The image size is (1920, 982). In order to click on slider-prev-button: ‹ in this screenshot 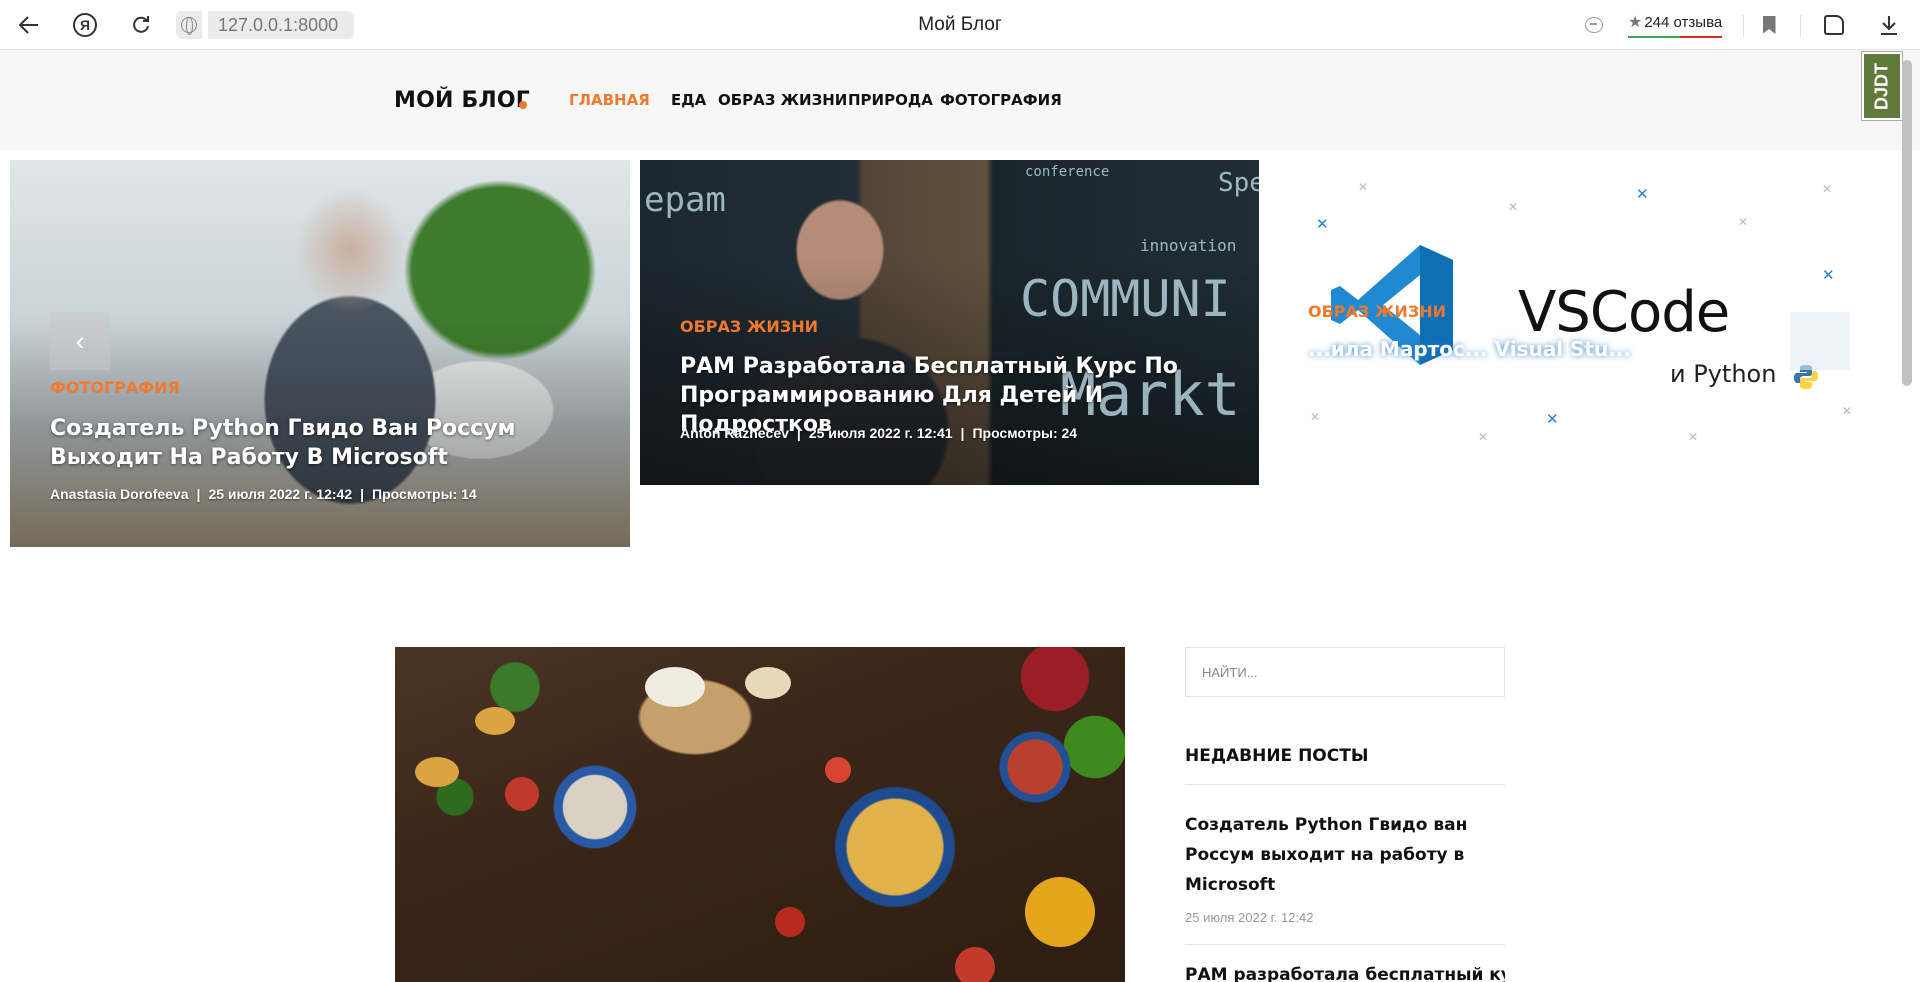, I will do `click(80, 341)`.